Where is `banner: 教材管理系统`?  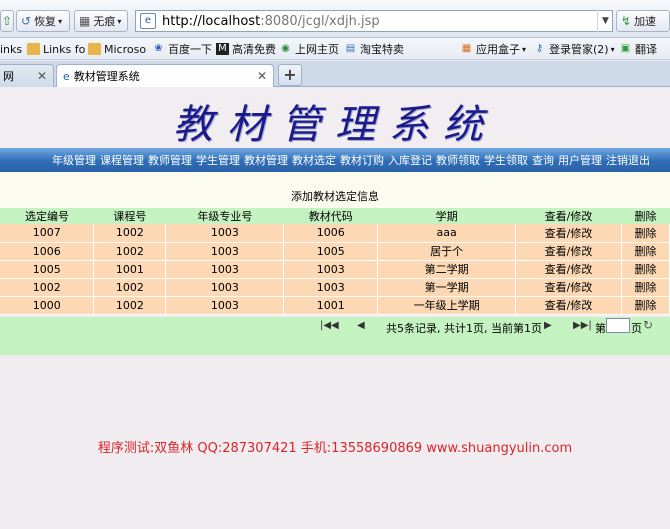
banner: 教材管理系统 is located at coordinates (335, 118).